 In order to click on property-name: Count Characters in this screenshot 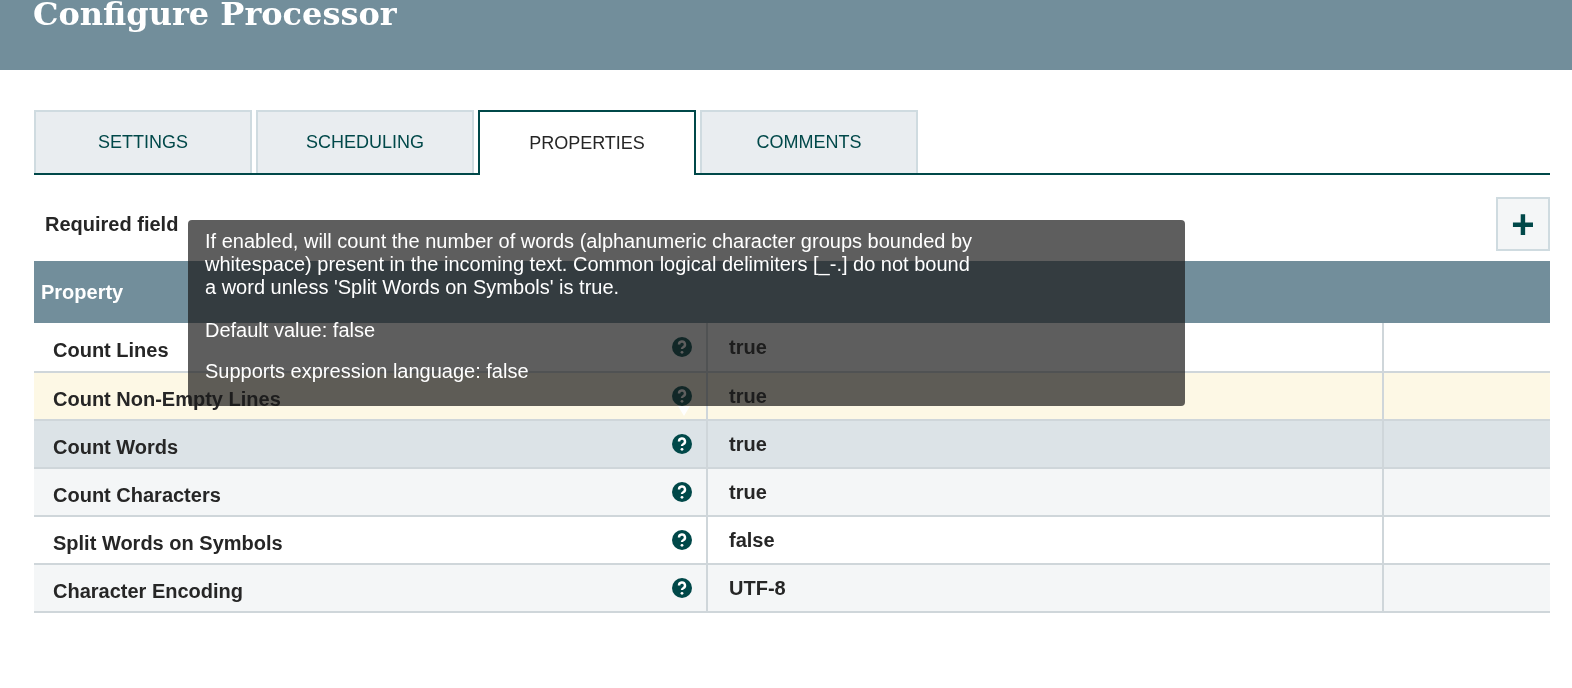, I will do `click(137, 495)`.